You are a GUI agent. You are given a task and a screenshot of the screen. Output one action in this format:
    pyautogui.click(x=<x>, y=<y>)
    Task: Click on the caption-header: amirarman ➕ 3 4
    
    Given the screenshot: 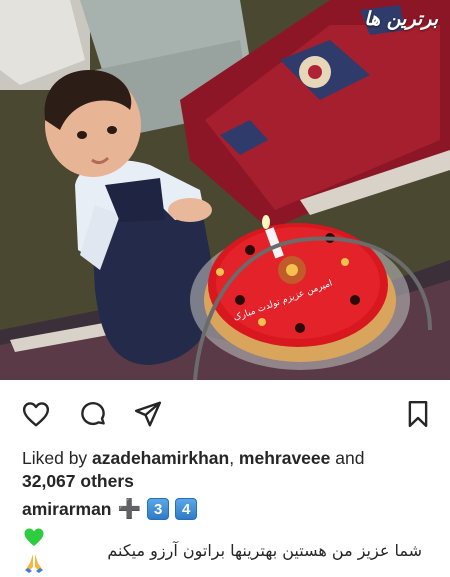 What is the action you would take?
    pyautogui.click(x=110, y=509)
    